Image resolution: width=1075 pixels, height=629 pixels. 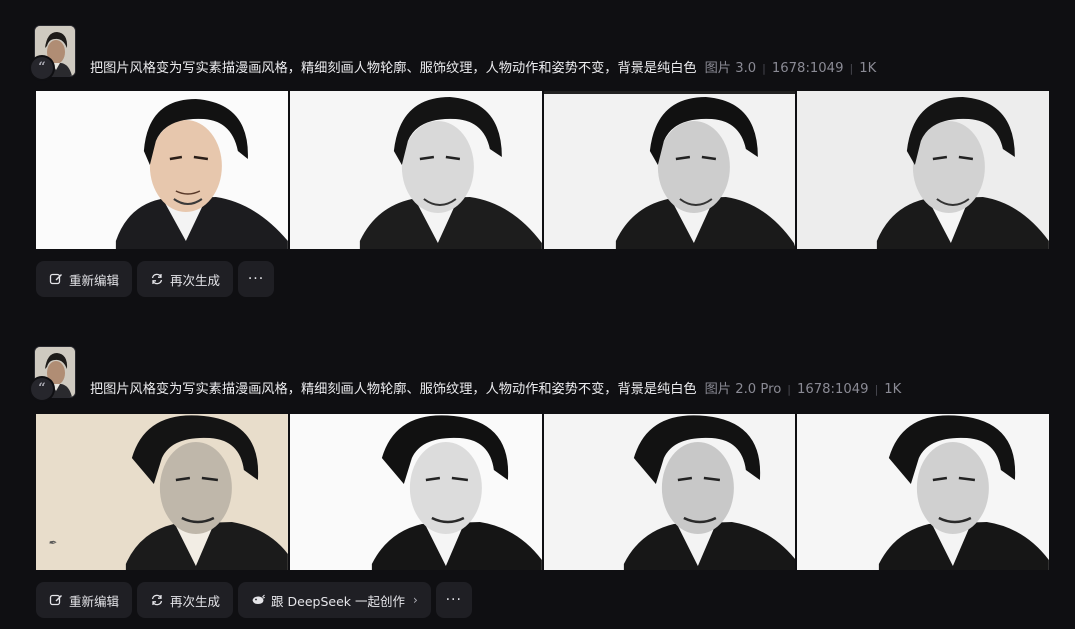 I want to click on deepseek-label: 跟 DeepSeek 一起创作, so click(x=338, y=601).